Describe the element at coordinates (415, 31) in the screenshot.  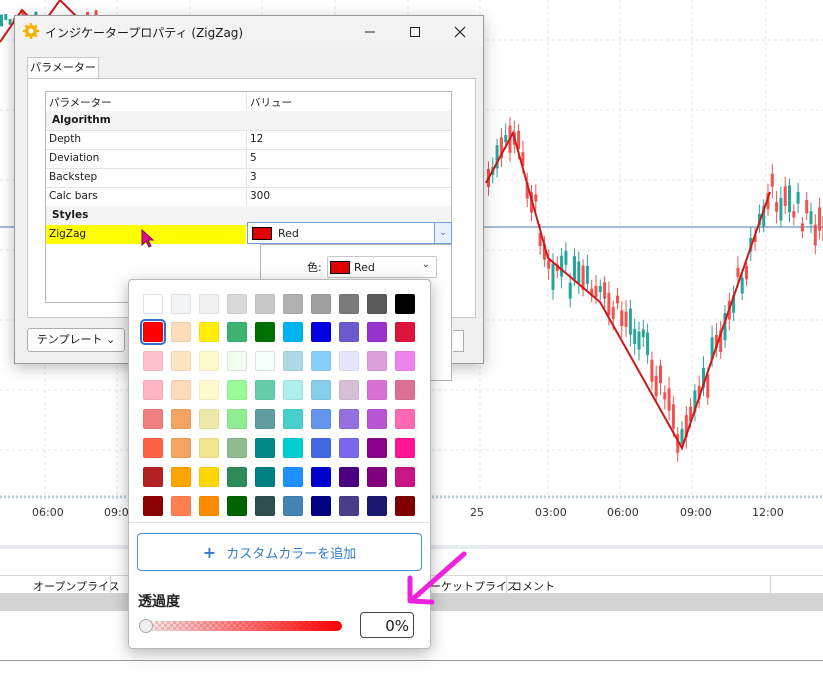
I see `maximize-button` at that location.